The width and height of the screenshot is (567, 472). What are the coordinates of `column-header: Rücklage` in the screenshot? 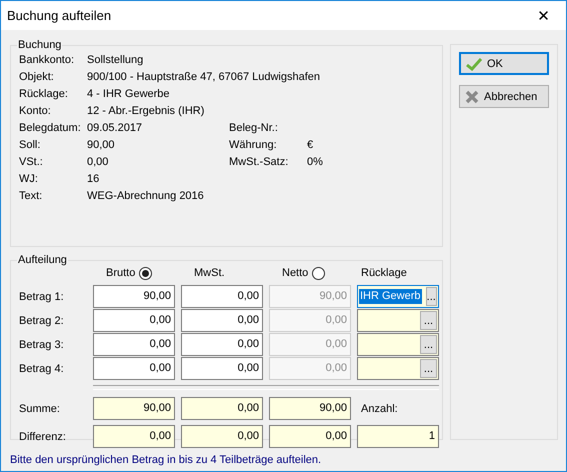 It's located at (384, 273).